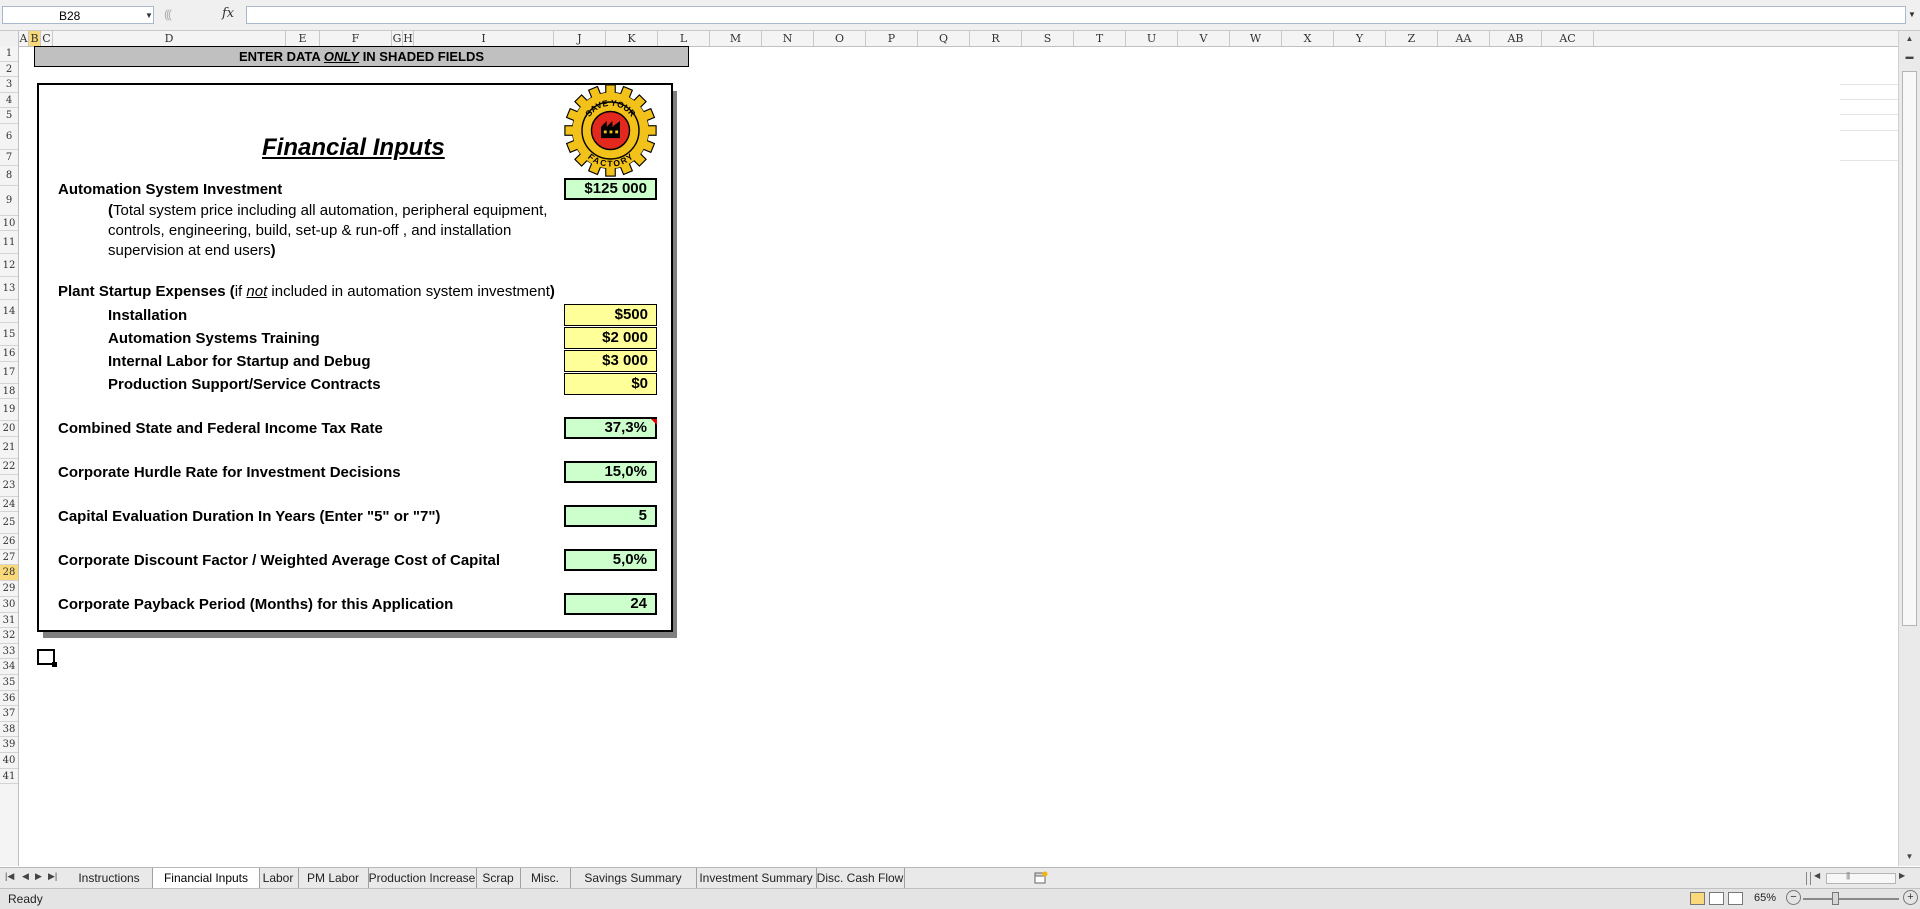 The height and width of the screenshot is (909, 1920). I want to click on row-header: 21, so click(9, 448).